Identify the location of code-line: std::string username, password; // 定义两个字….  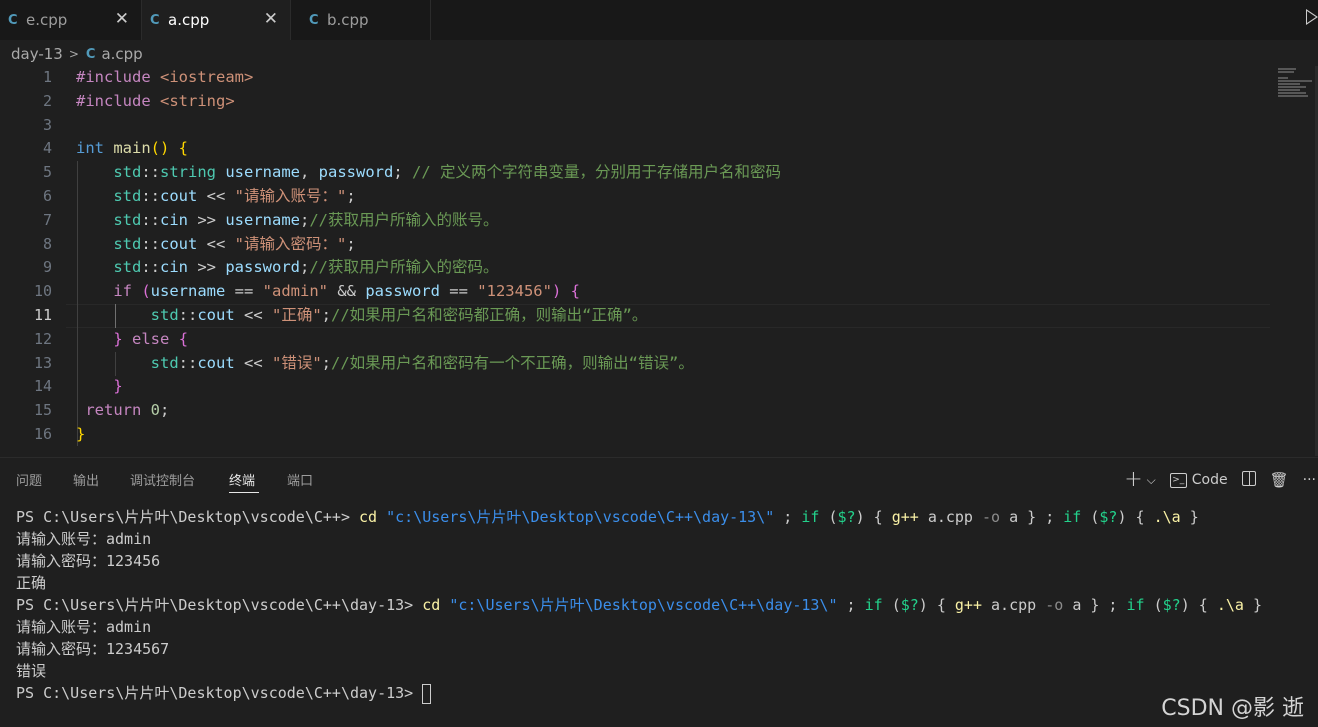
(428, 173).